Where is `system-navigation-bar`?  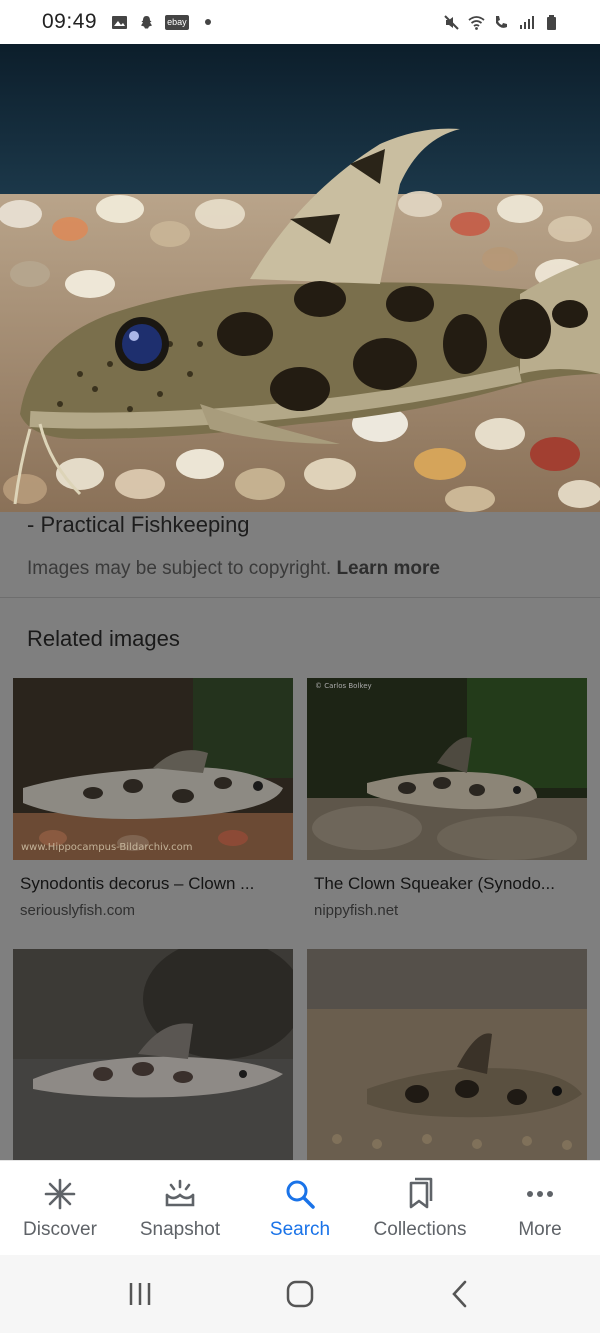 system-navigation-bar is located at coordinates (300, 1294).